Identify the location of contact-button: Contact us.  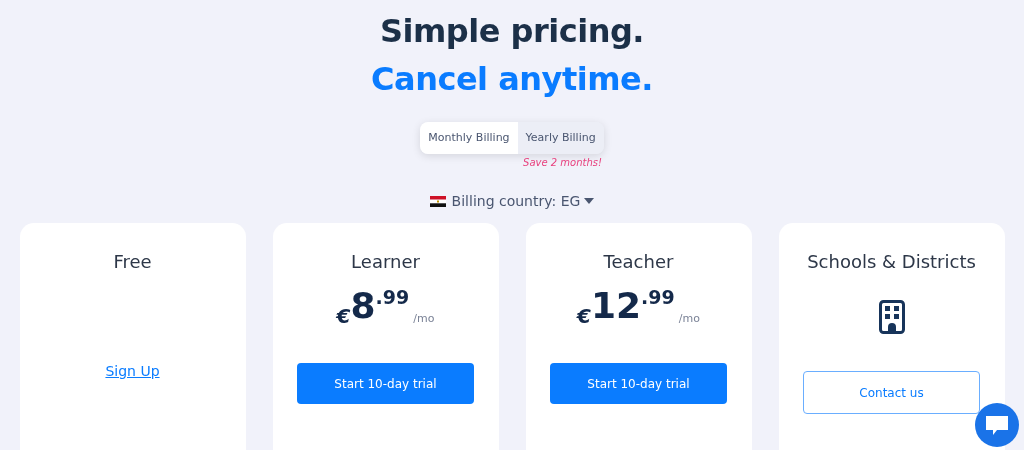
(891, 392).